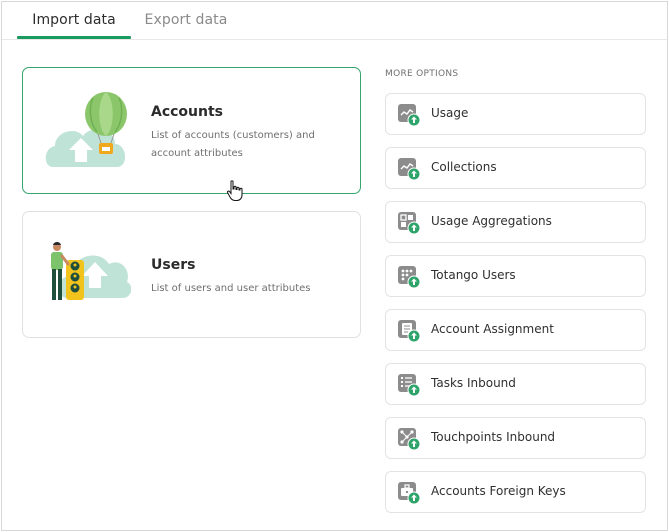 The width and height of the screenshot is (669, 532). What do you see at coordinates (186, 25) in the screenshot?
I see `tab-export-data: Export data` at bounding box center [186, 25].